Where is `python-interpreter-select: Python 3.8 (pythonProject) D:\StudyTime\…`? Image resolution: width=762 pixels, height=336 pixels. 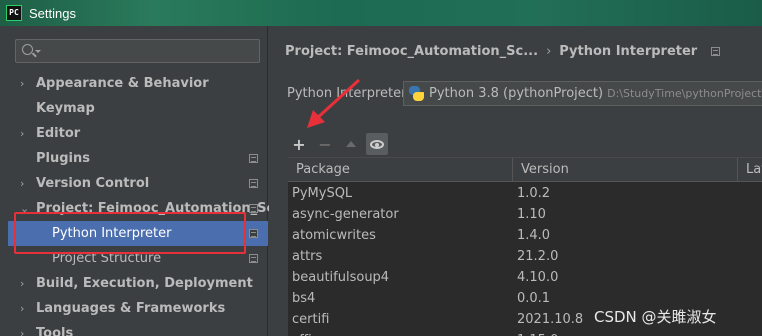
python-interpreter-select: Python 3.8 (pythonProject) D:\StudyTime\… is located at coordinates (582, 93).